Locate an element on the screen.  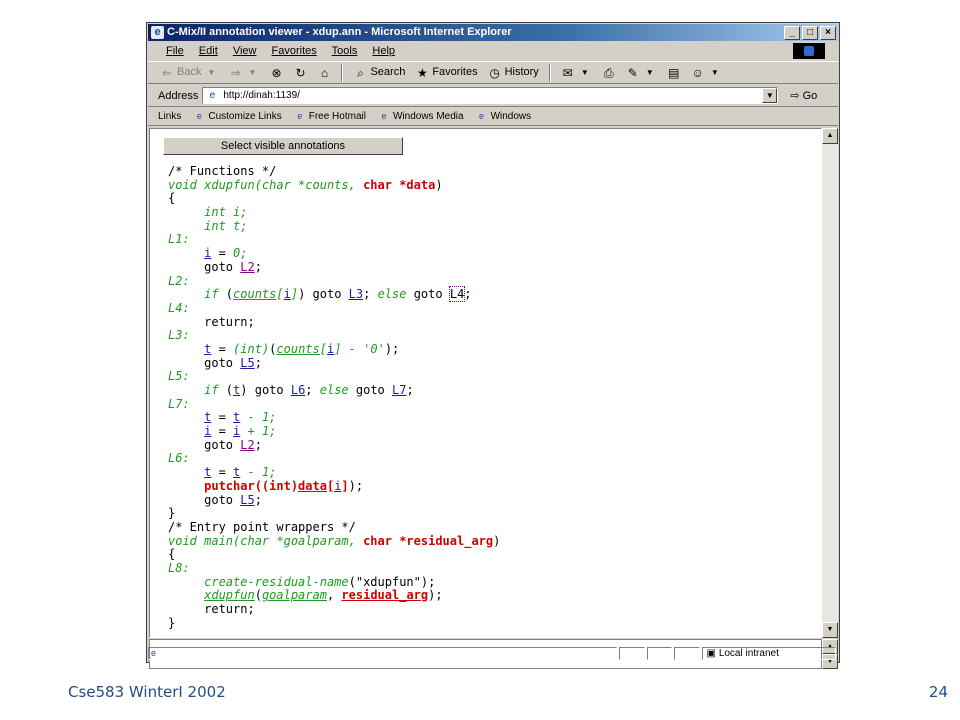
discuss-button: ▤ is located at coordinates (674, 73).